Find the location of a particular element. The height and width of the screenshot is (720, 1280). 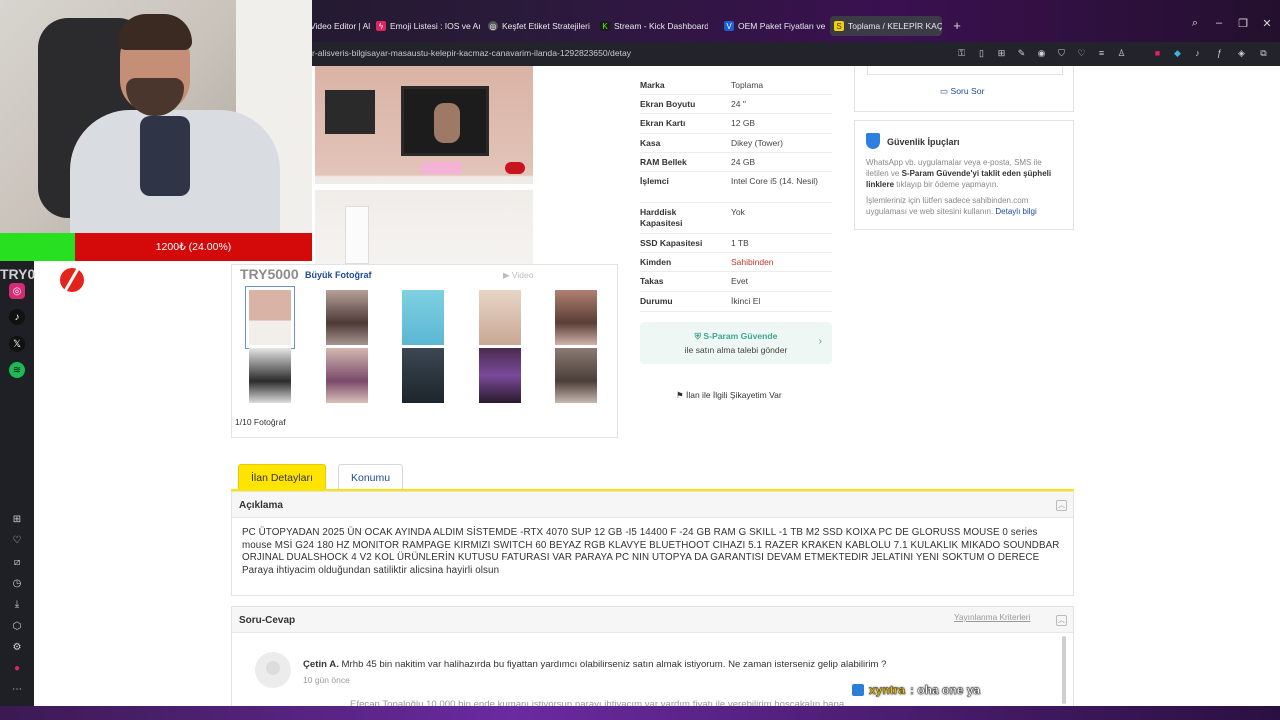

key-icon: ⚿ is located at coordinates (961, 53).